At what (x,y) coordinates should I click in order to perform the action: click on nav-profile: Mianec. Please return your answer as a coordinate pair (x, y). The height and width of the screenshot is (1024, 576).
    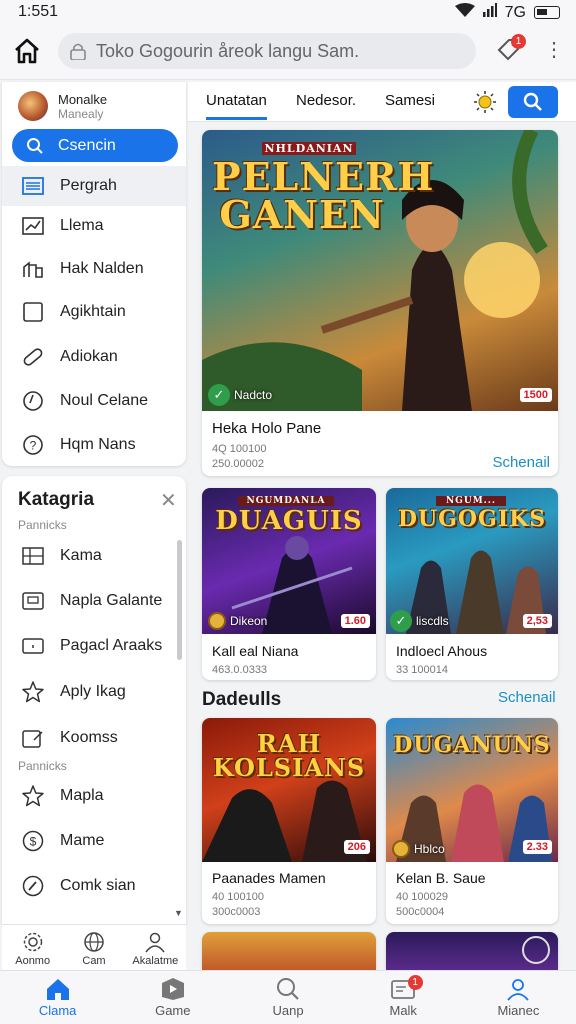
    Looking at the image, I should click on (518, 997).